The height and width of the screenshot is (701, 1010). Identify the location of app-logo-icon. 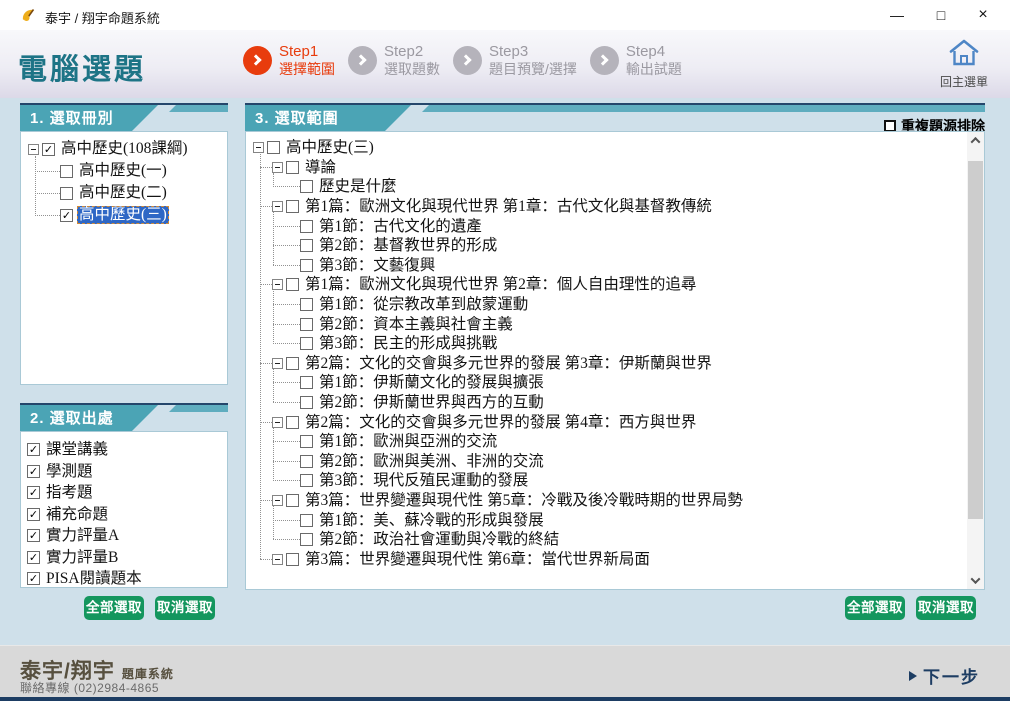
(28, 15).